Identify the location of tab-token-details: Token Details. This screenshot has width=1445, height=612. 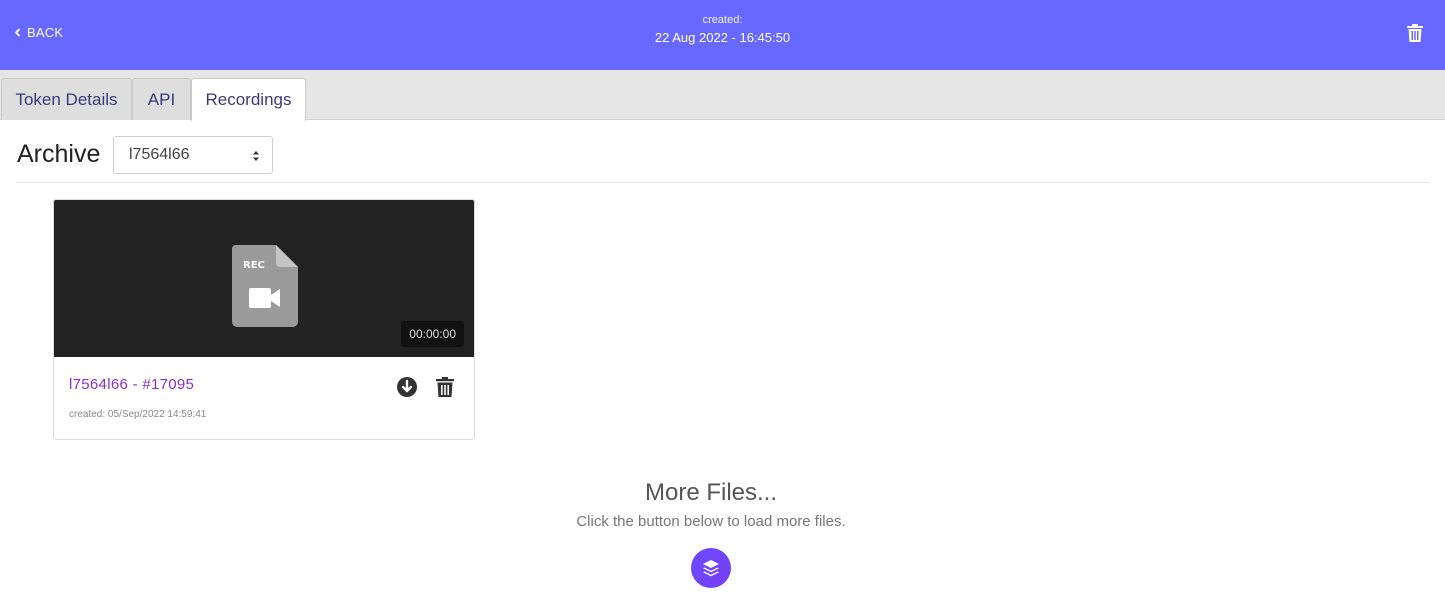
(66, 99).